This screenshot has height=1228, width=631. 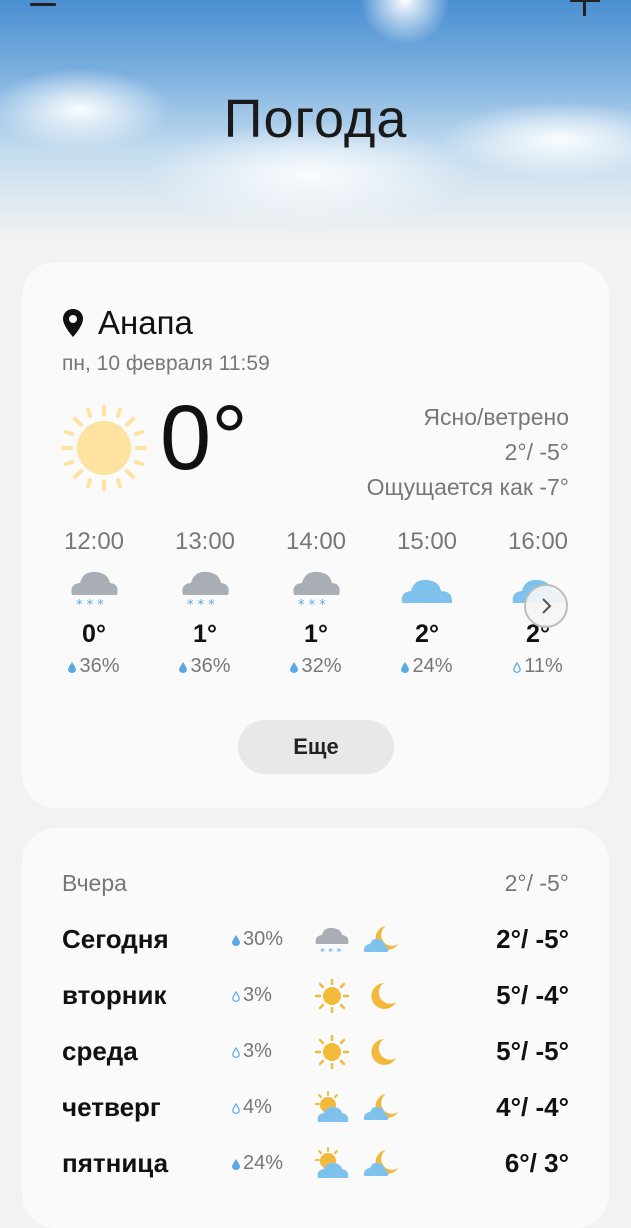 I want to click on hour-precip: 24%, so click(x=427, y=666).